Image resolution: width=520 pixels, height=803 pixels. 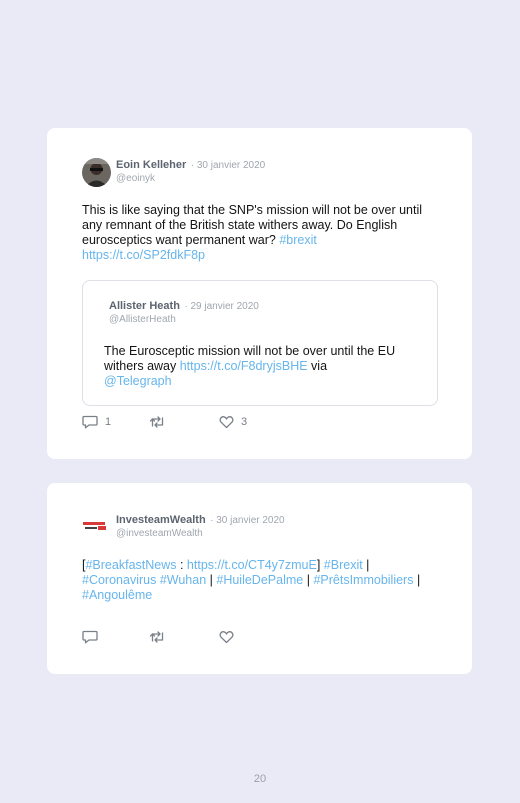 What do you see at coordinates (115, 422) in the screenshot?
I see `reply-button: 1` at bounding box center [115, 422].